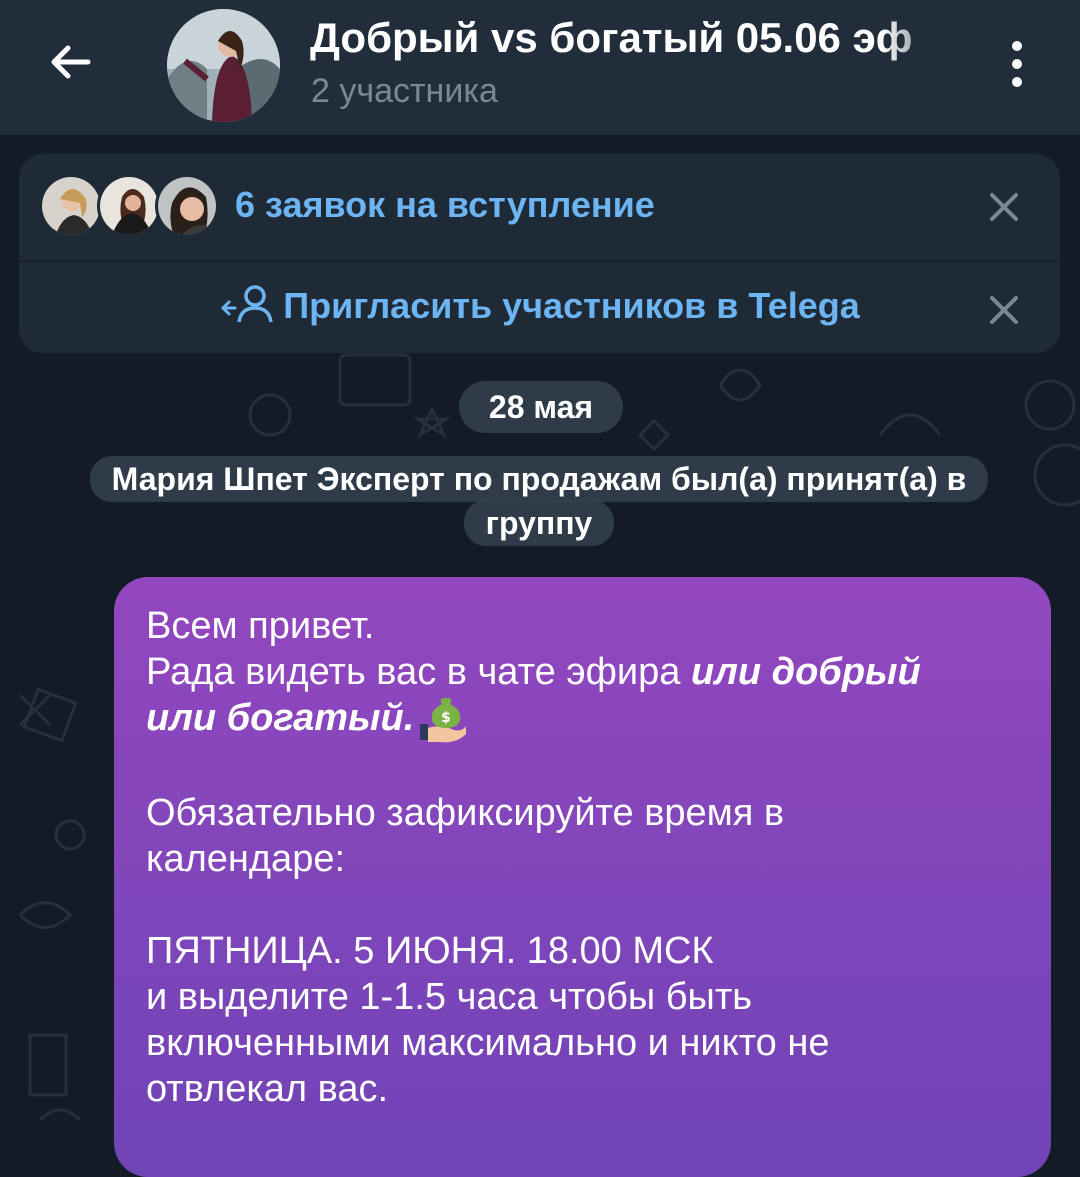 The width and height of the screenshot is (1080, 1177). I want to click on add-user-icon, so click(247, 304).